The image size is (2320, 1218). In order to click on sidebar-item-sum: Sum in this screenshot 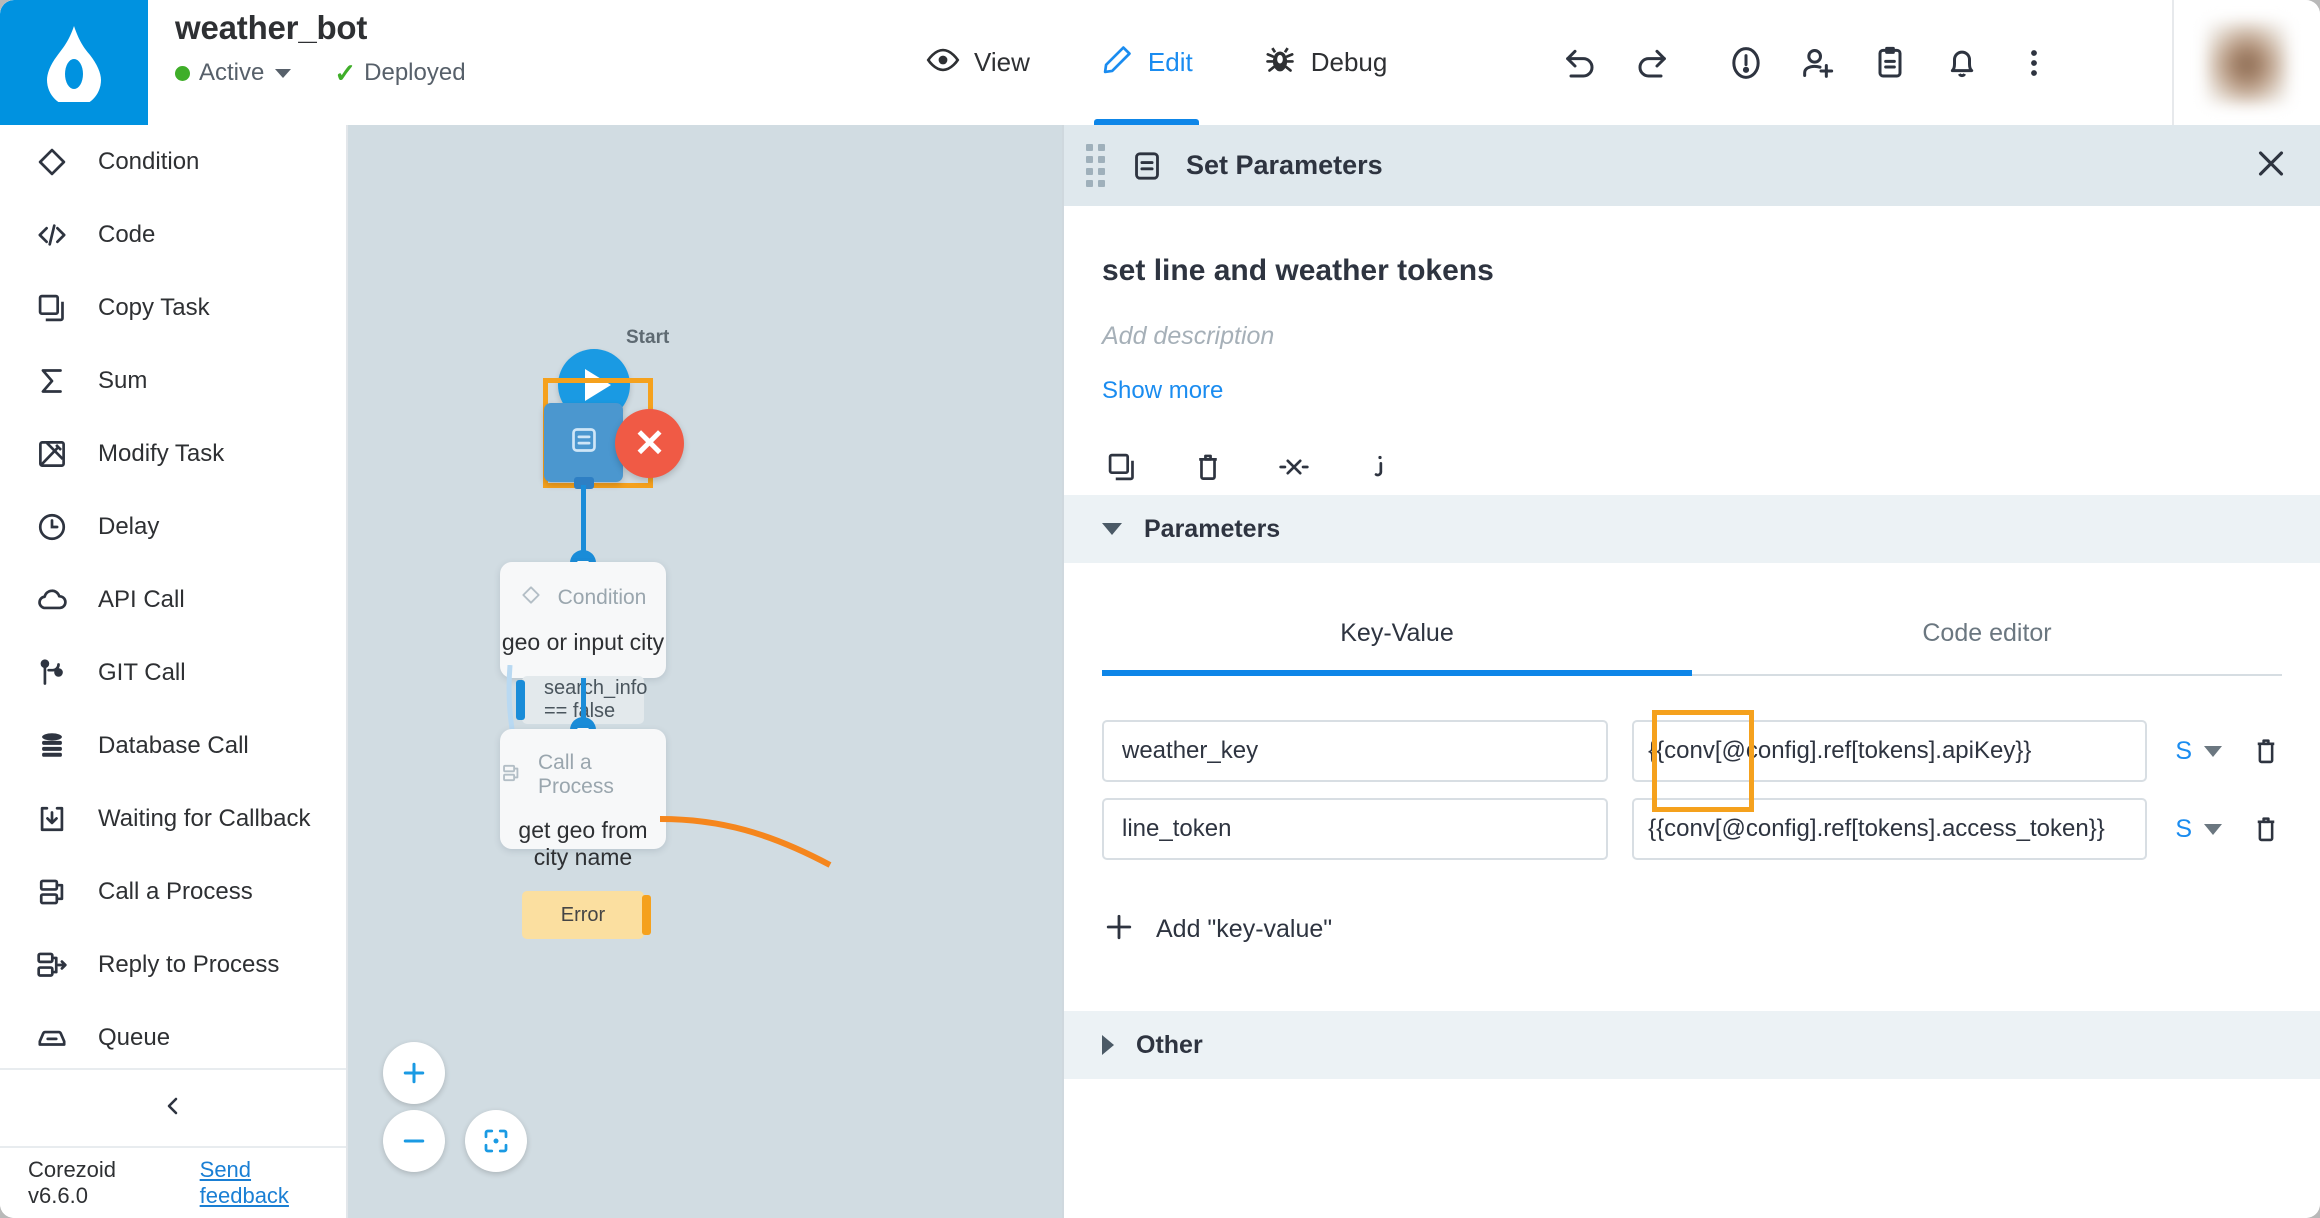, I will do `click(173, 380)`.